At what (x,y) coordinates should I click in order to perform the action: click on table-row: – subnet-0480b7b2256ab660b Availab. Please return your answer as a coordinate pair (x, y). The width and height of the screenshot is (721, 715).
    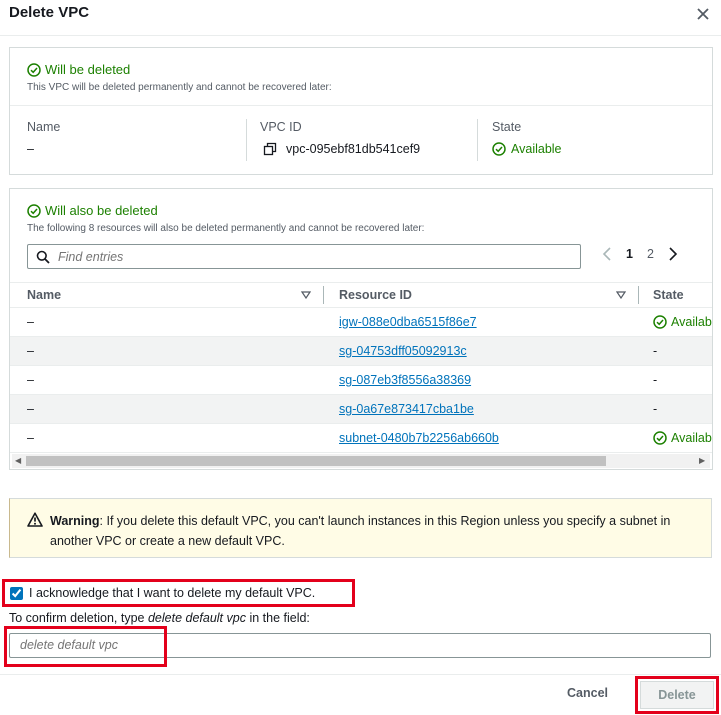
    Looking at the image, I should click on (361, 438).